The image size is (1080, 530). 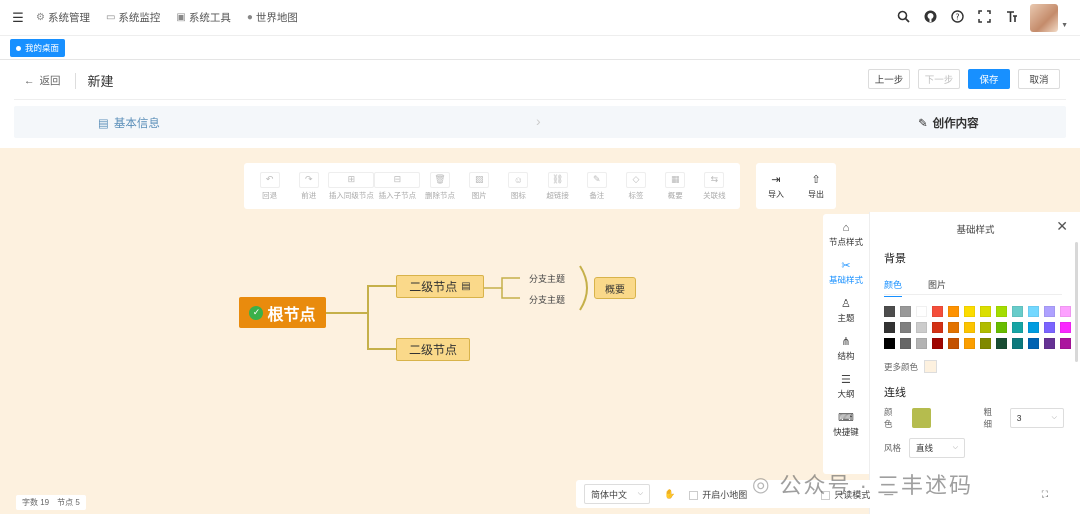 What do you see at coordinates (1045, 494) in the screenshot?
I see `fullscreen-icon: ⛶` at bounding box center [1045, 494].